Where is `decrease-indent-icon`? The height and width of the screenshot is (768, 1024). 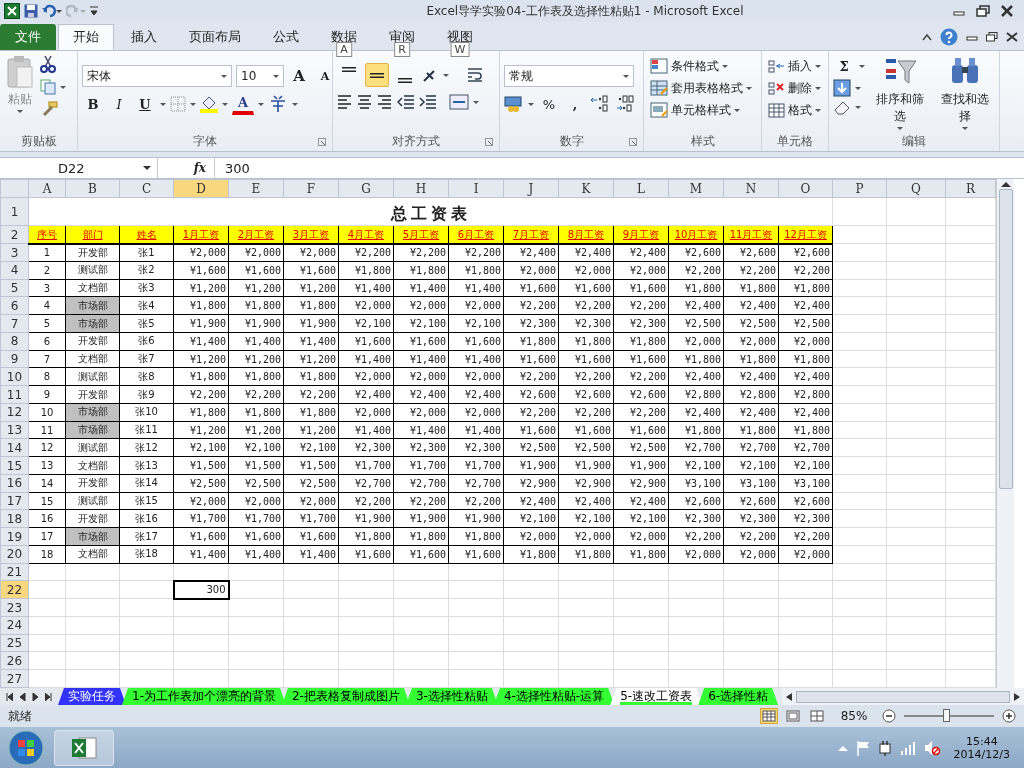 decrease-indent-icon is located at coordinates (406, 102).